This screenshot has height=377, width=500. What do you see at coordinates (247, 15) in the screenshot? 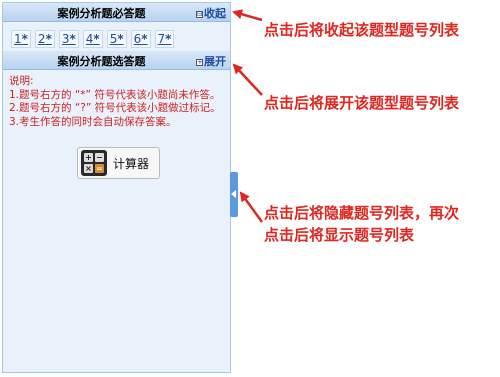
I see `annotation-arrow-collapse` at bounding box center [247, 15].